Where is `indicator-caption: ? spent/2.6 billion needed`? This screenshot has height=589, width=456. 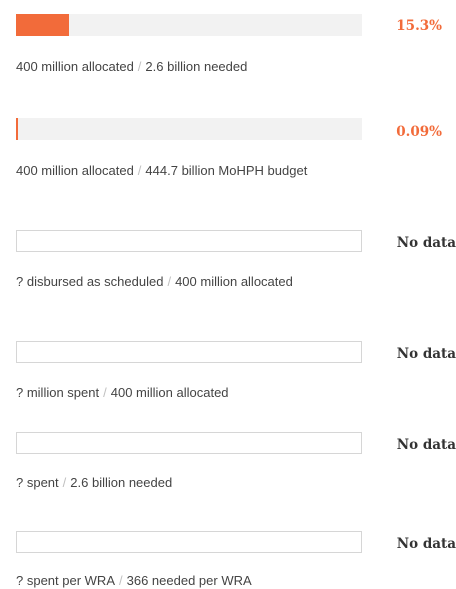
indicator-caption: ? spent/2.6 billion needed is located at coordinates (94, 482).